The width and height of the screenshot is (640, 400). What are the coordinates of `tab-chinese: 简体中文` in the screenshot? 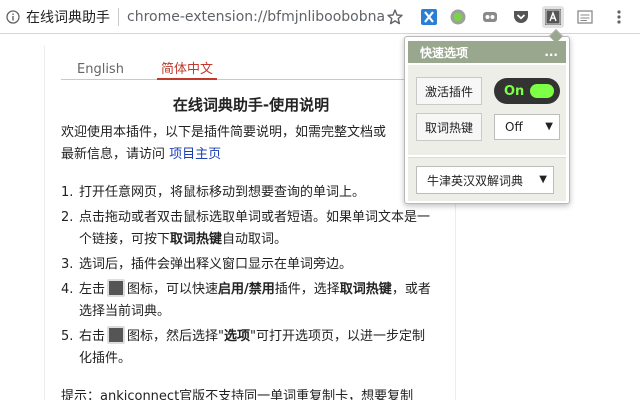 It's located at (187, 71).